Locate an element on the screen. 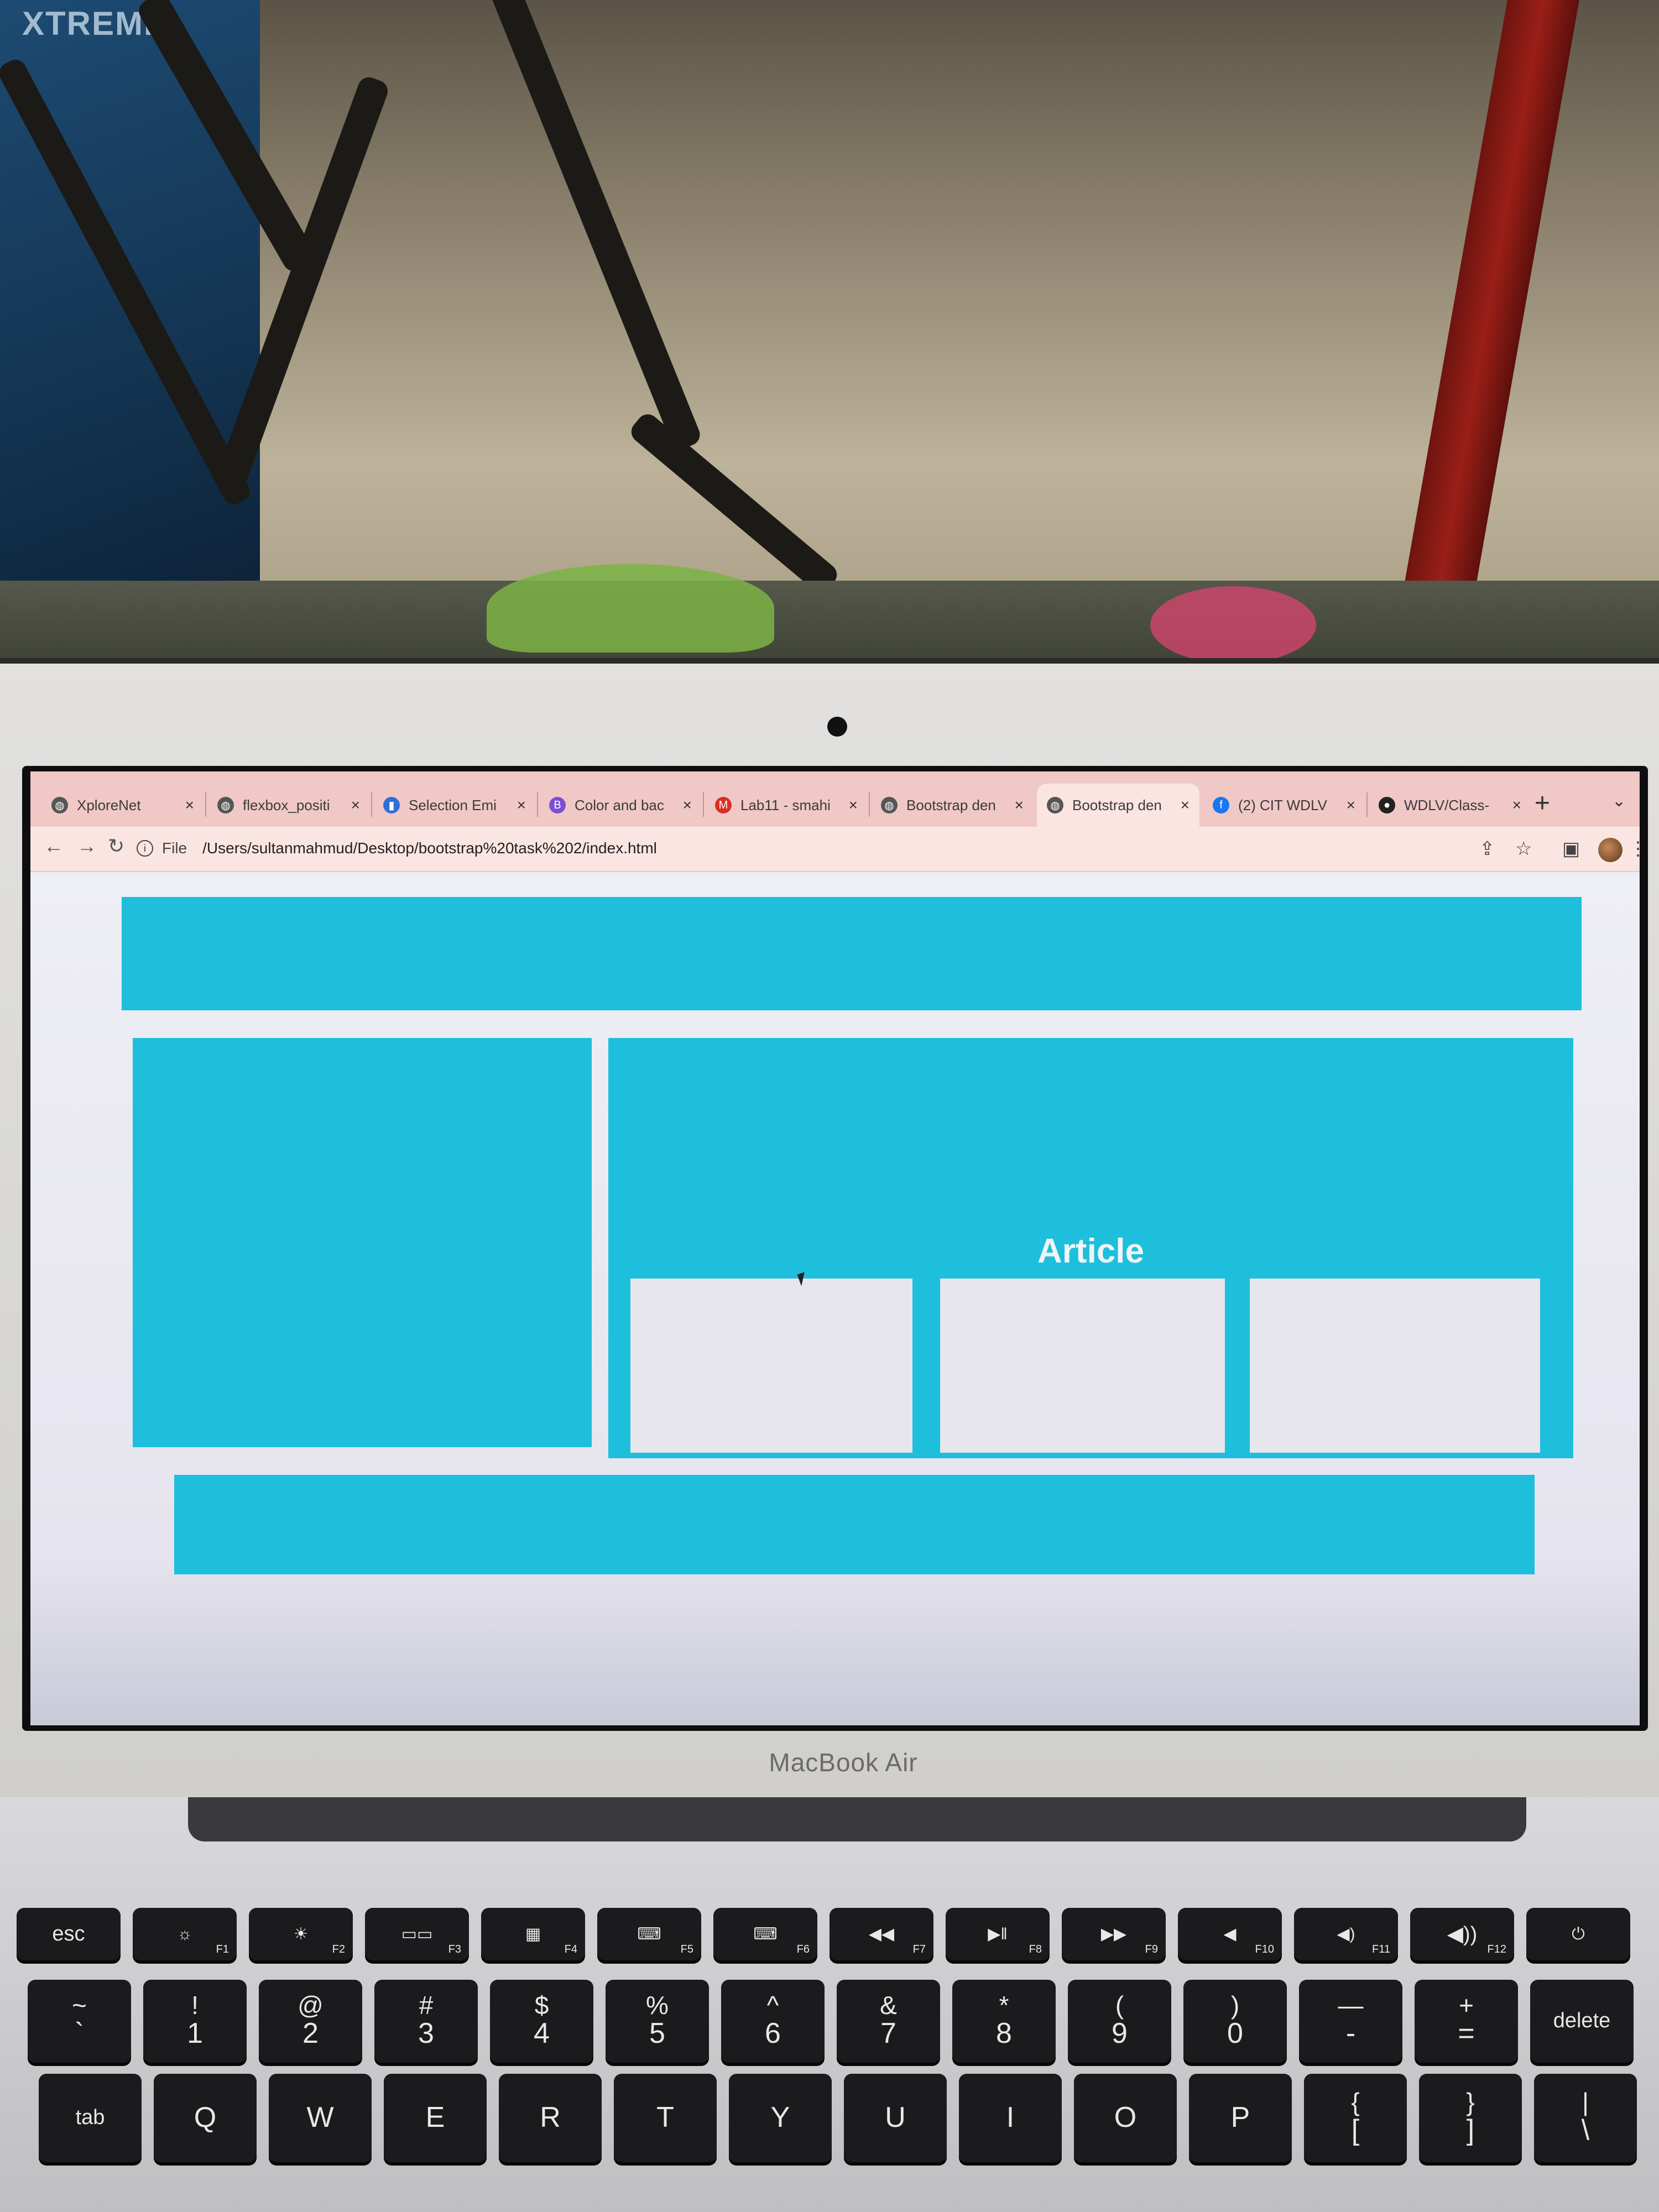 The height and width of the screenshot is (2212, 1659). keyboard-key: ◀) F11 is located at coordinates (1346, 1934).